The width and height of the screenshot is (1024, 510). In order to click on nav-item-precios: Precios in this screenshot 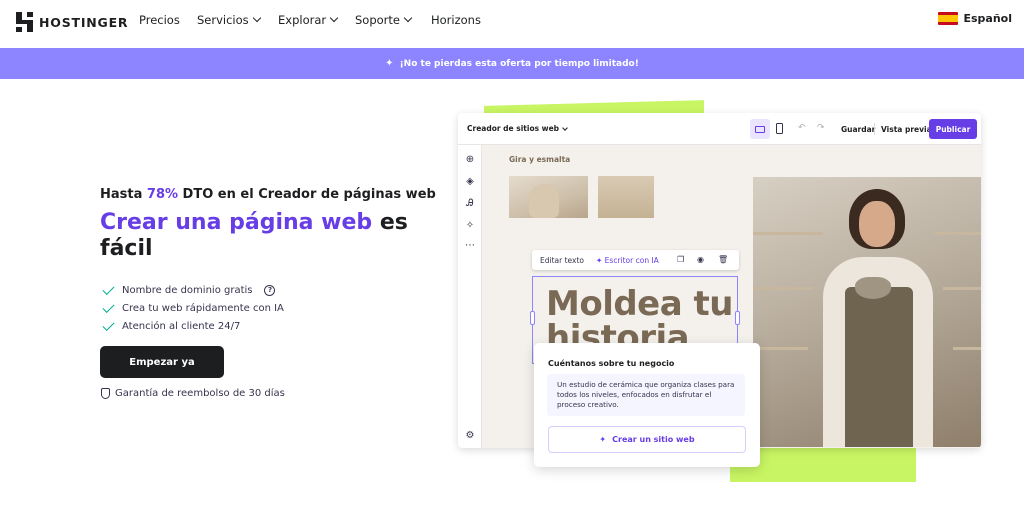, I will do `click(159, 20)`.